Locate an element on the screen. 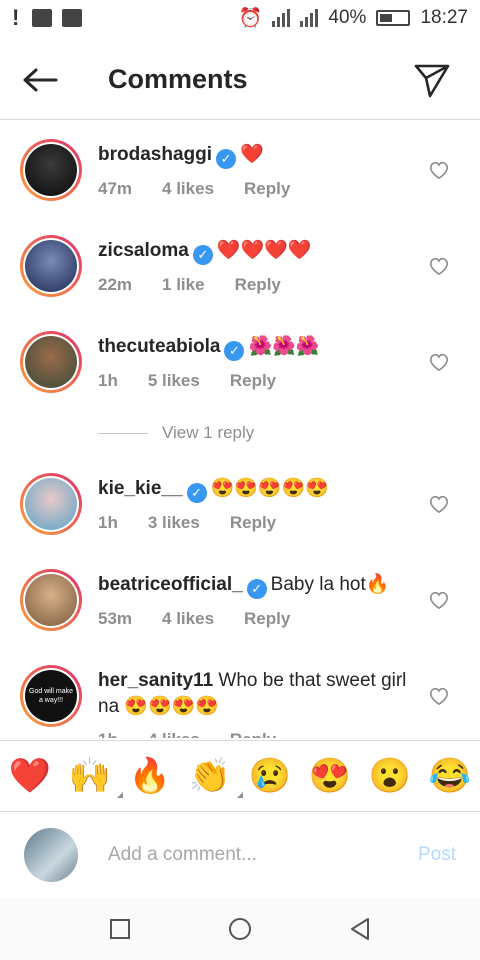 This screenshot has height=960, width=480. arrow-left-icon is located at coordinates (40, 79).